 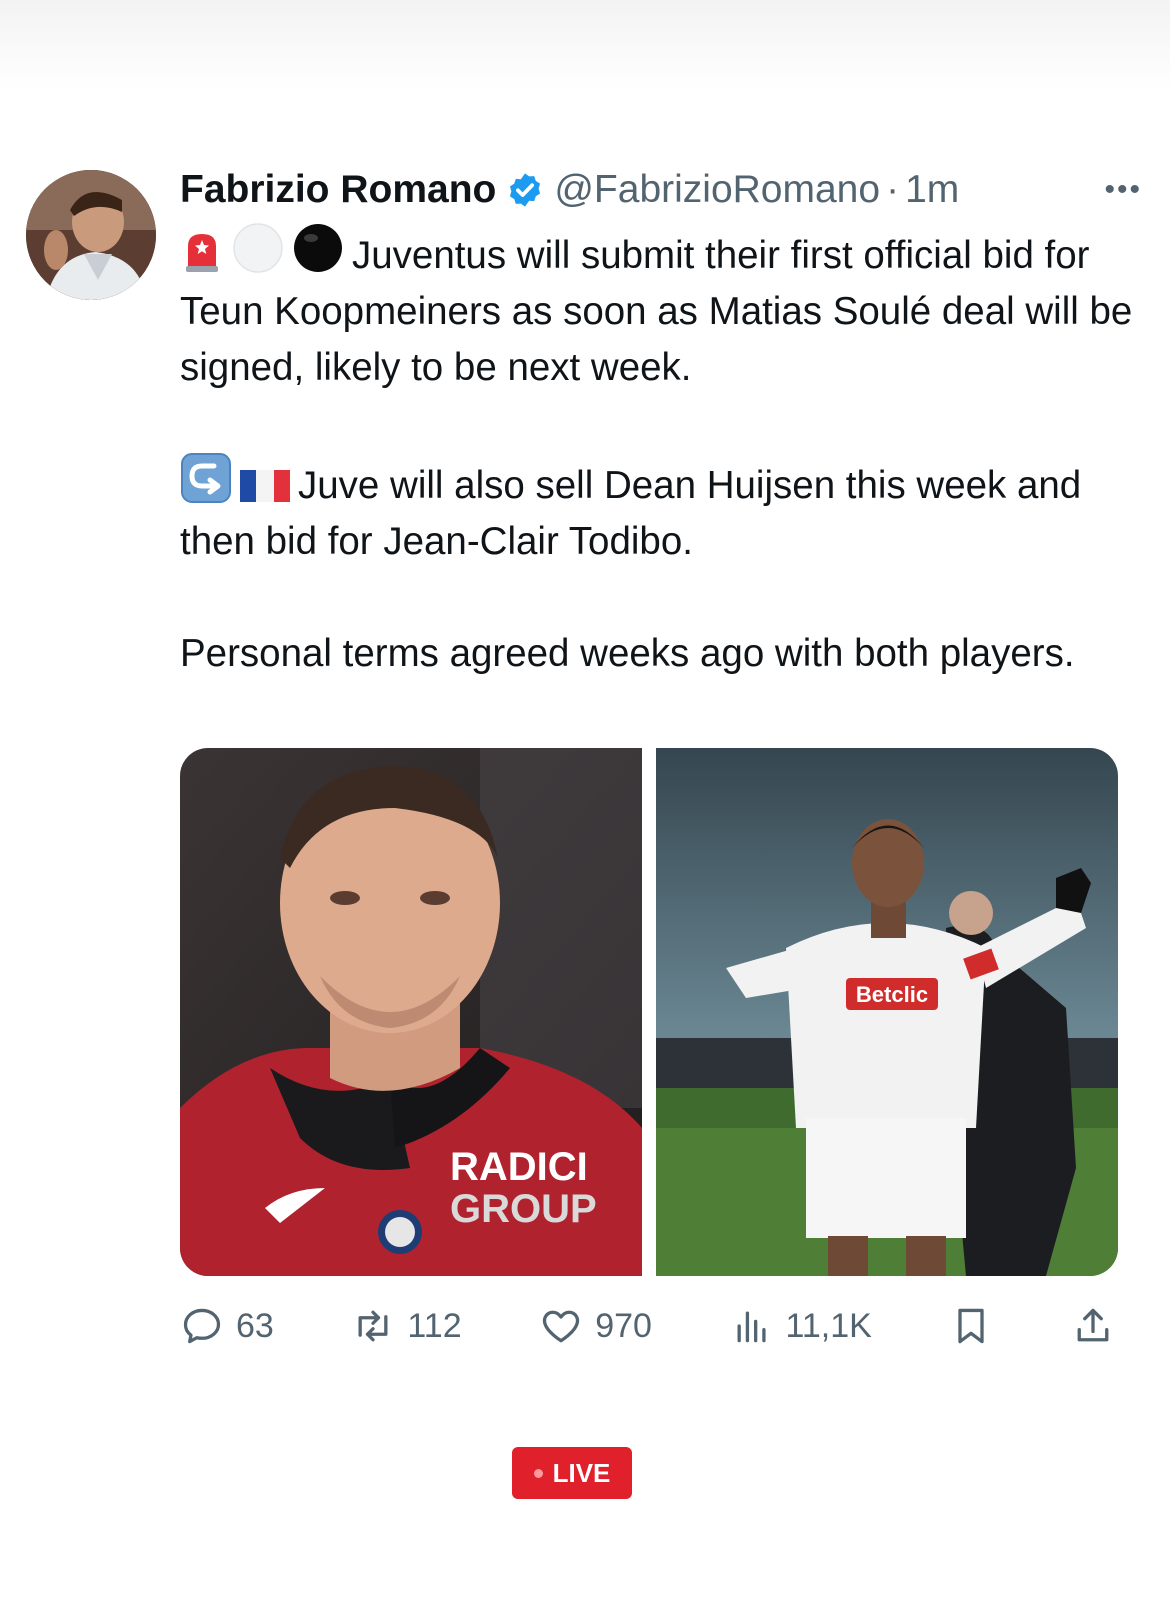 I want to click on like-count: 970, so click(x=623, y=1325).